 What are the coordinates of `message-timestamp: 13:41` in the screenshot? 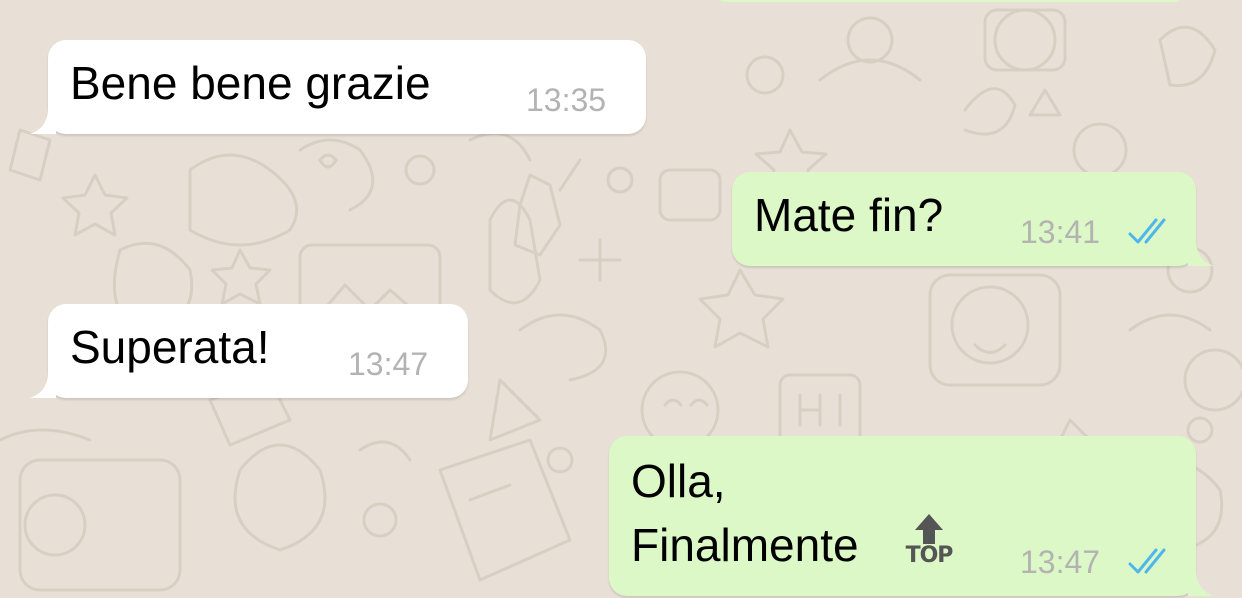 It's located at (1060, 232).